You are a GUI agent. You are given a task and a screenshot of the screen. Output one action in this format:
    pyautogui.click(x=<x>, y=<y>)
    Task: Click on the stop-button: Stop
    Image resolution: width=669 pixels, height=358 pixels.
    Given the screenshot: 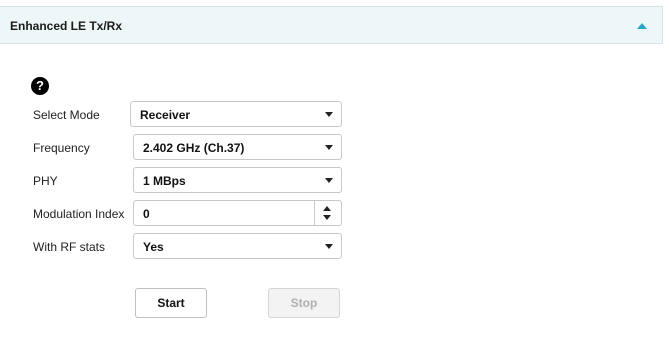 What is the action you would take?
    pyautogui.click(x=304, y=303)
    